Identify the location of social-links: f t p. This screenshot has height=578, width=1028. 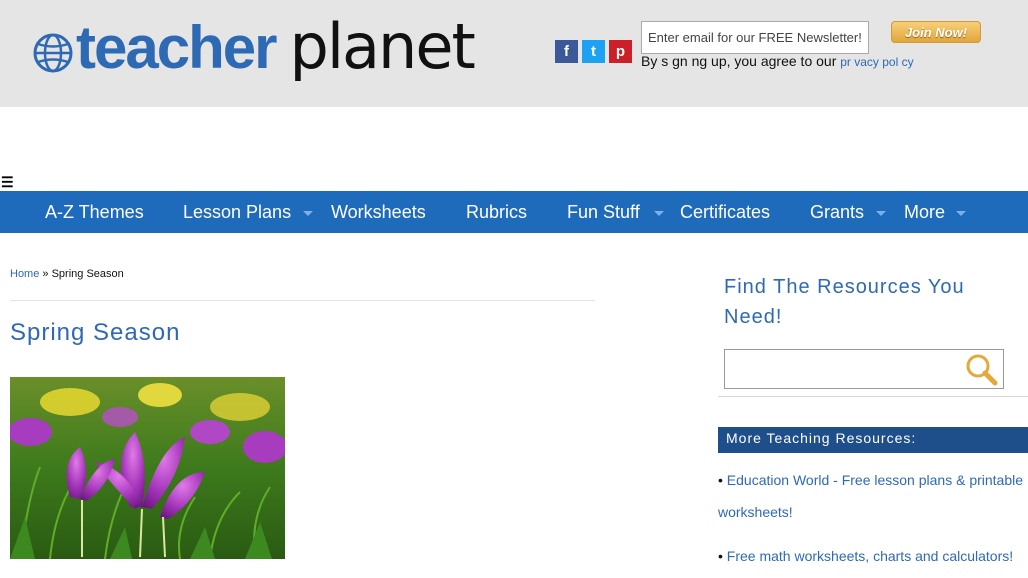
(593, 51).